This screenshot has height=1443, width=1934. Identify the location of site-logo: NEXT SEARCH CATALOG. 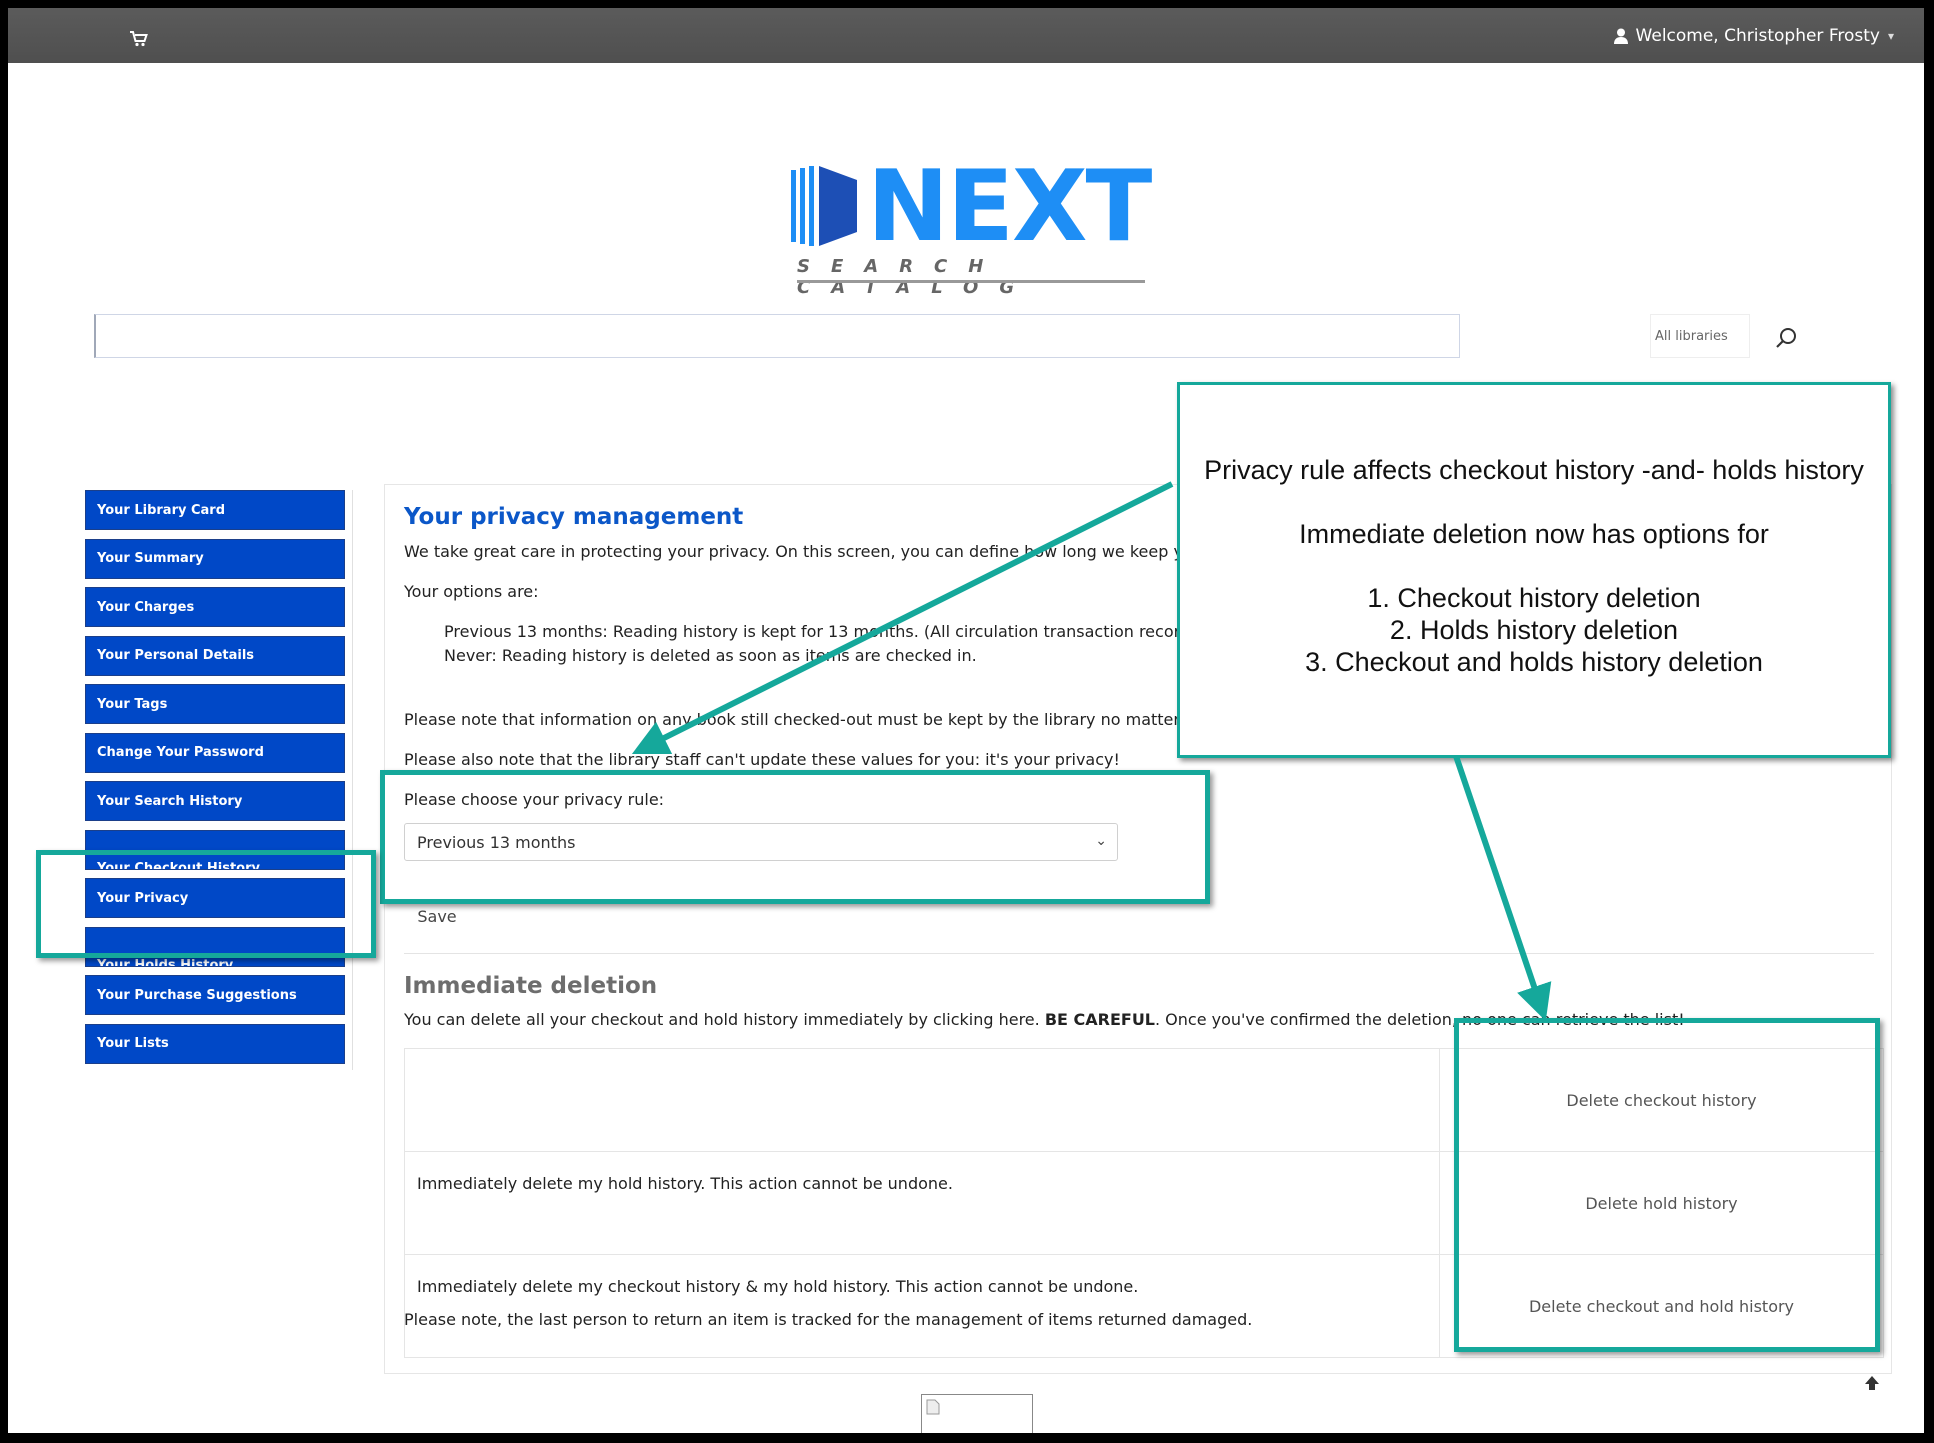
(971, 224).